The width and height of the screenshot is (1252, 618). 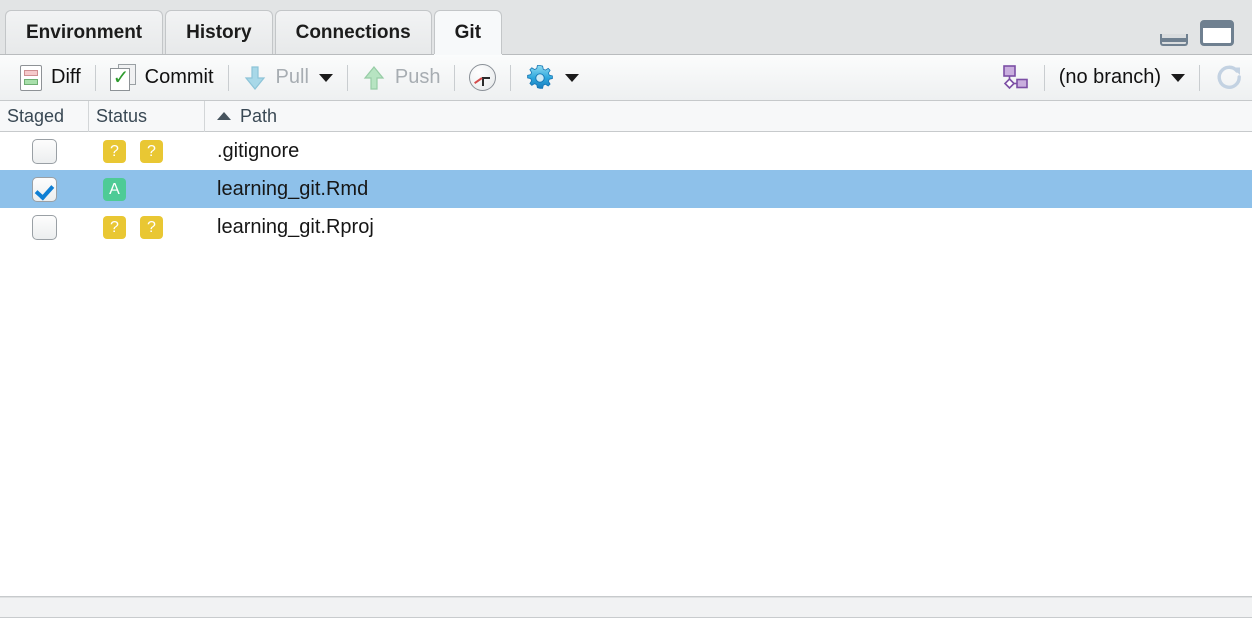 What do you see at coordinates (114, 189) in the screenshot?
I see `status-badge: A` at bounding box center [114, 189].